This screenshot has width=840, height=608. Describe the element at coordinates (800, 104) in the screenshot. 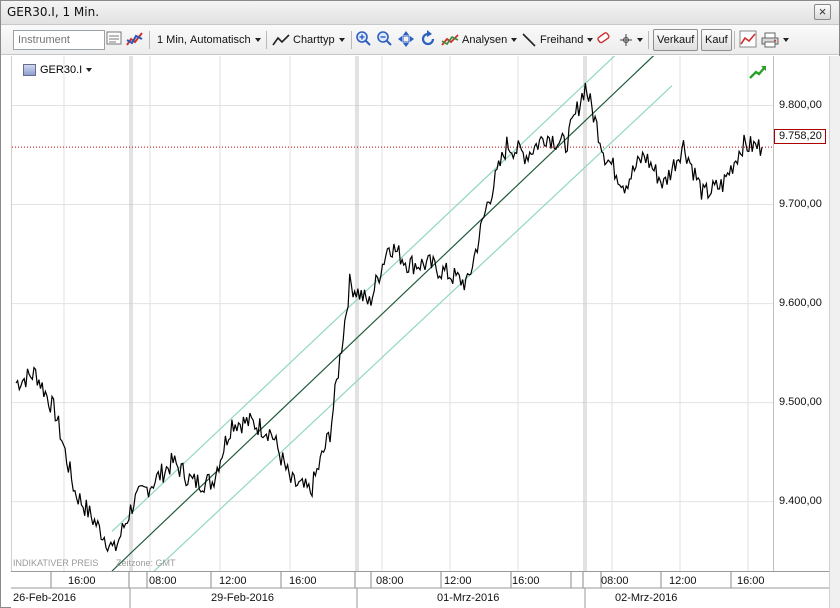

I see `y-tick-label: 9.800,00` at that location.